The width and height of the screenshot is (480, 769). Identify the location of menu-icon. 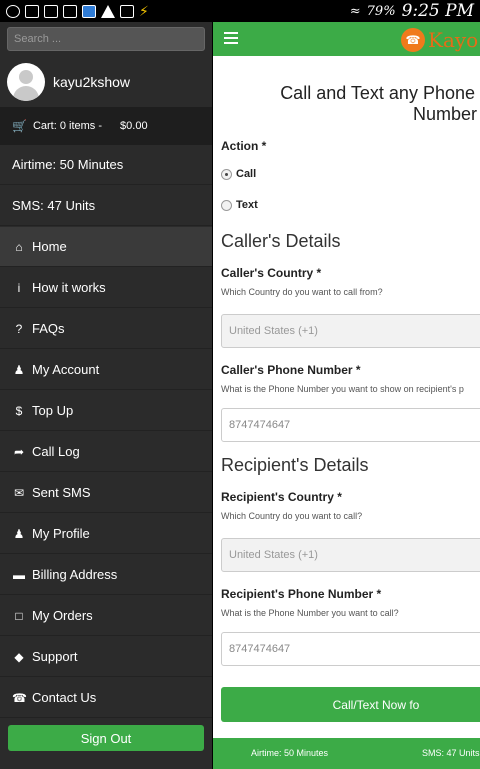
(231, 38).